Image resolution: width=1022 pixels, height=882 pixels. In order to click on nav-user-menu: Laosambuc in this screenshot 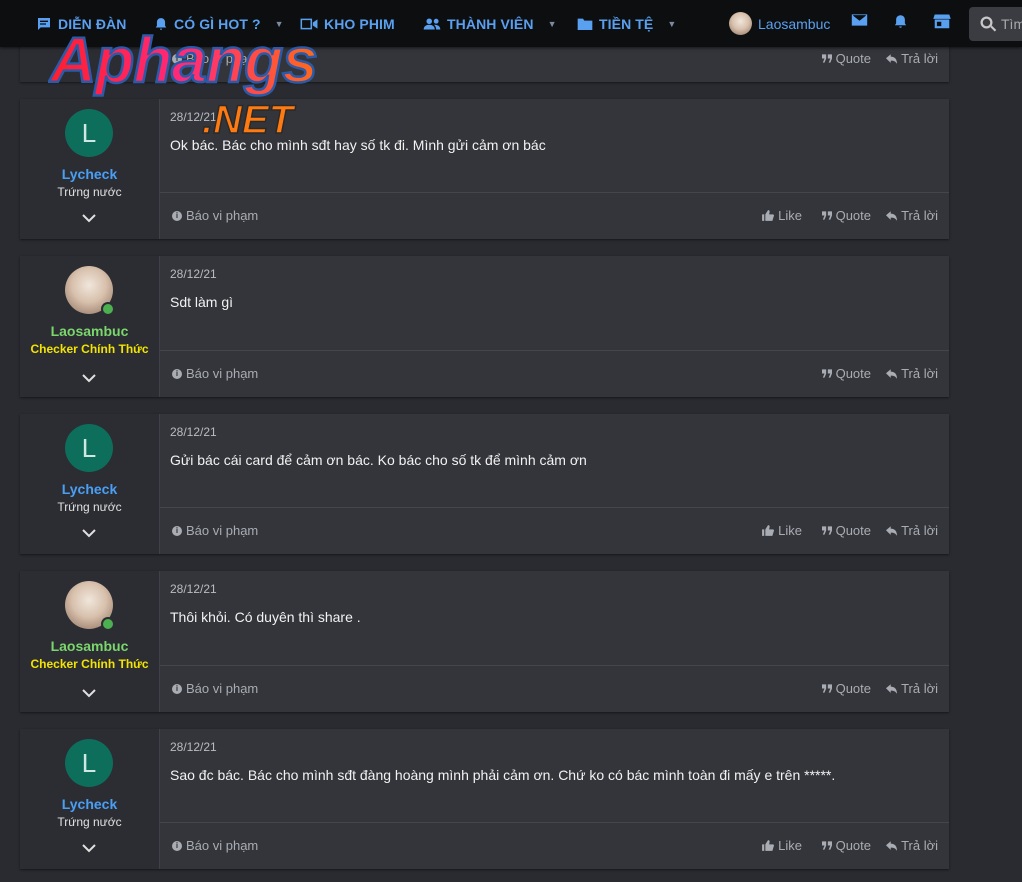, I will do `click(779, 23)`.